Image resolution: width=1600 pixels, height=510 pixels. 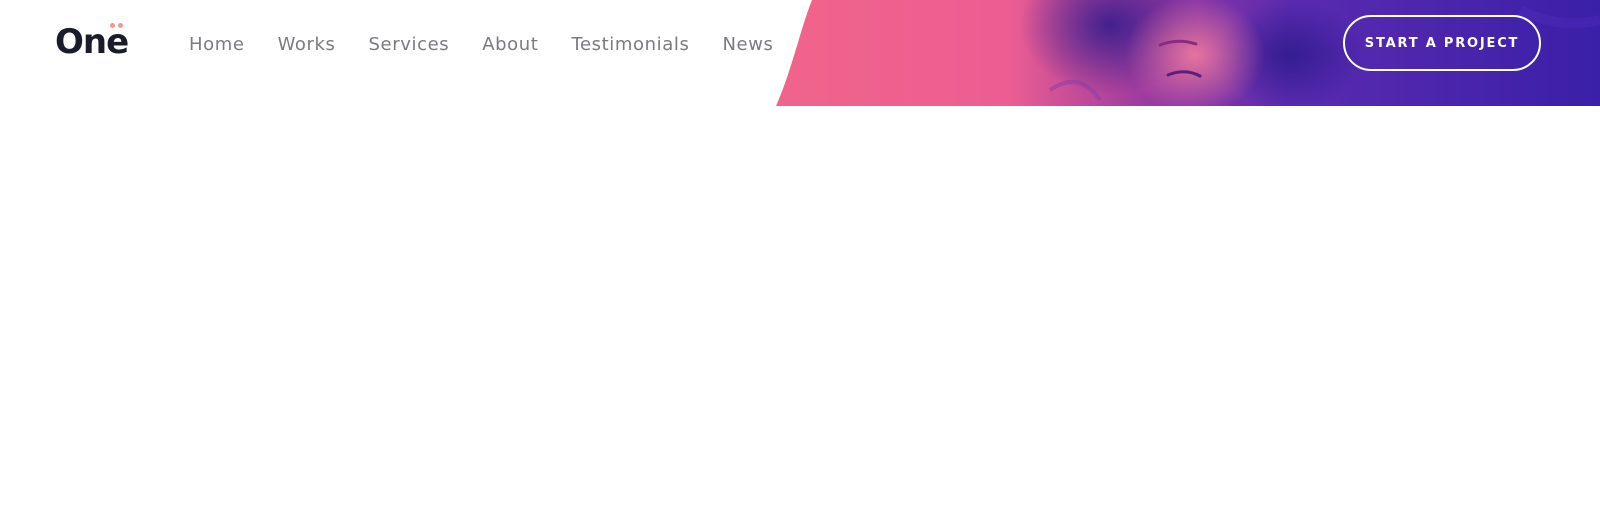 I want to click on nav-about: About, so click(x=510, y=44).